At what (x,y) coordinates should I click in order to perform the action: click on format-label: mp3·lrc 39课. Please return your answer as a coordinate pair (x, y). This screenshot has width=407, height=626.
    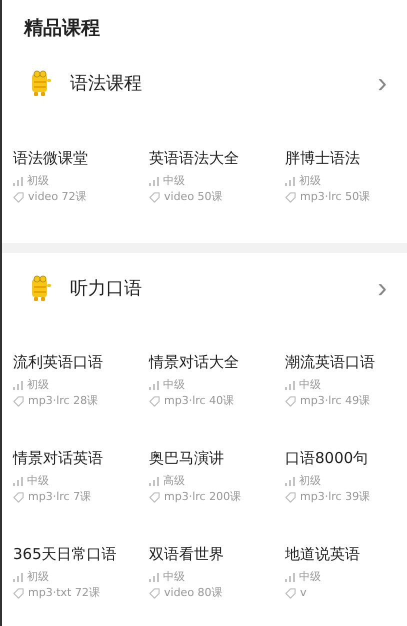
    Looking at the image, I should click on (335, 497).